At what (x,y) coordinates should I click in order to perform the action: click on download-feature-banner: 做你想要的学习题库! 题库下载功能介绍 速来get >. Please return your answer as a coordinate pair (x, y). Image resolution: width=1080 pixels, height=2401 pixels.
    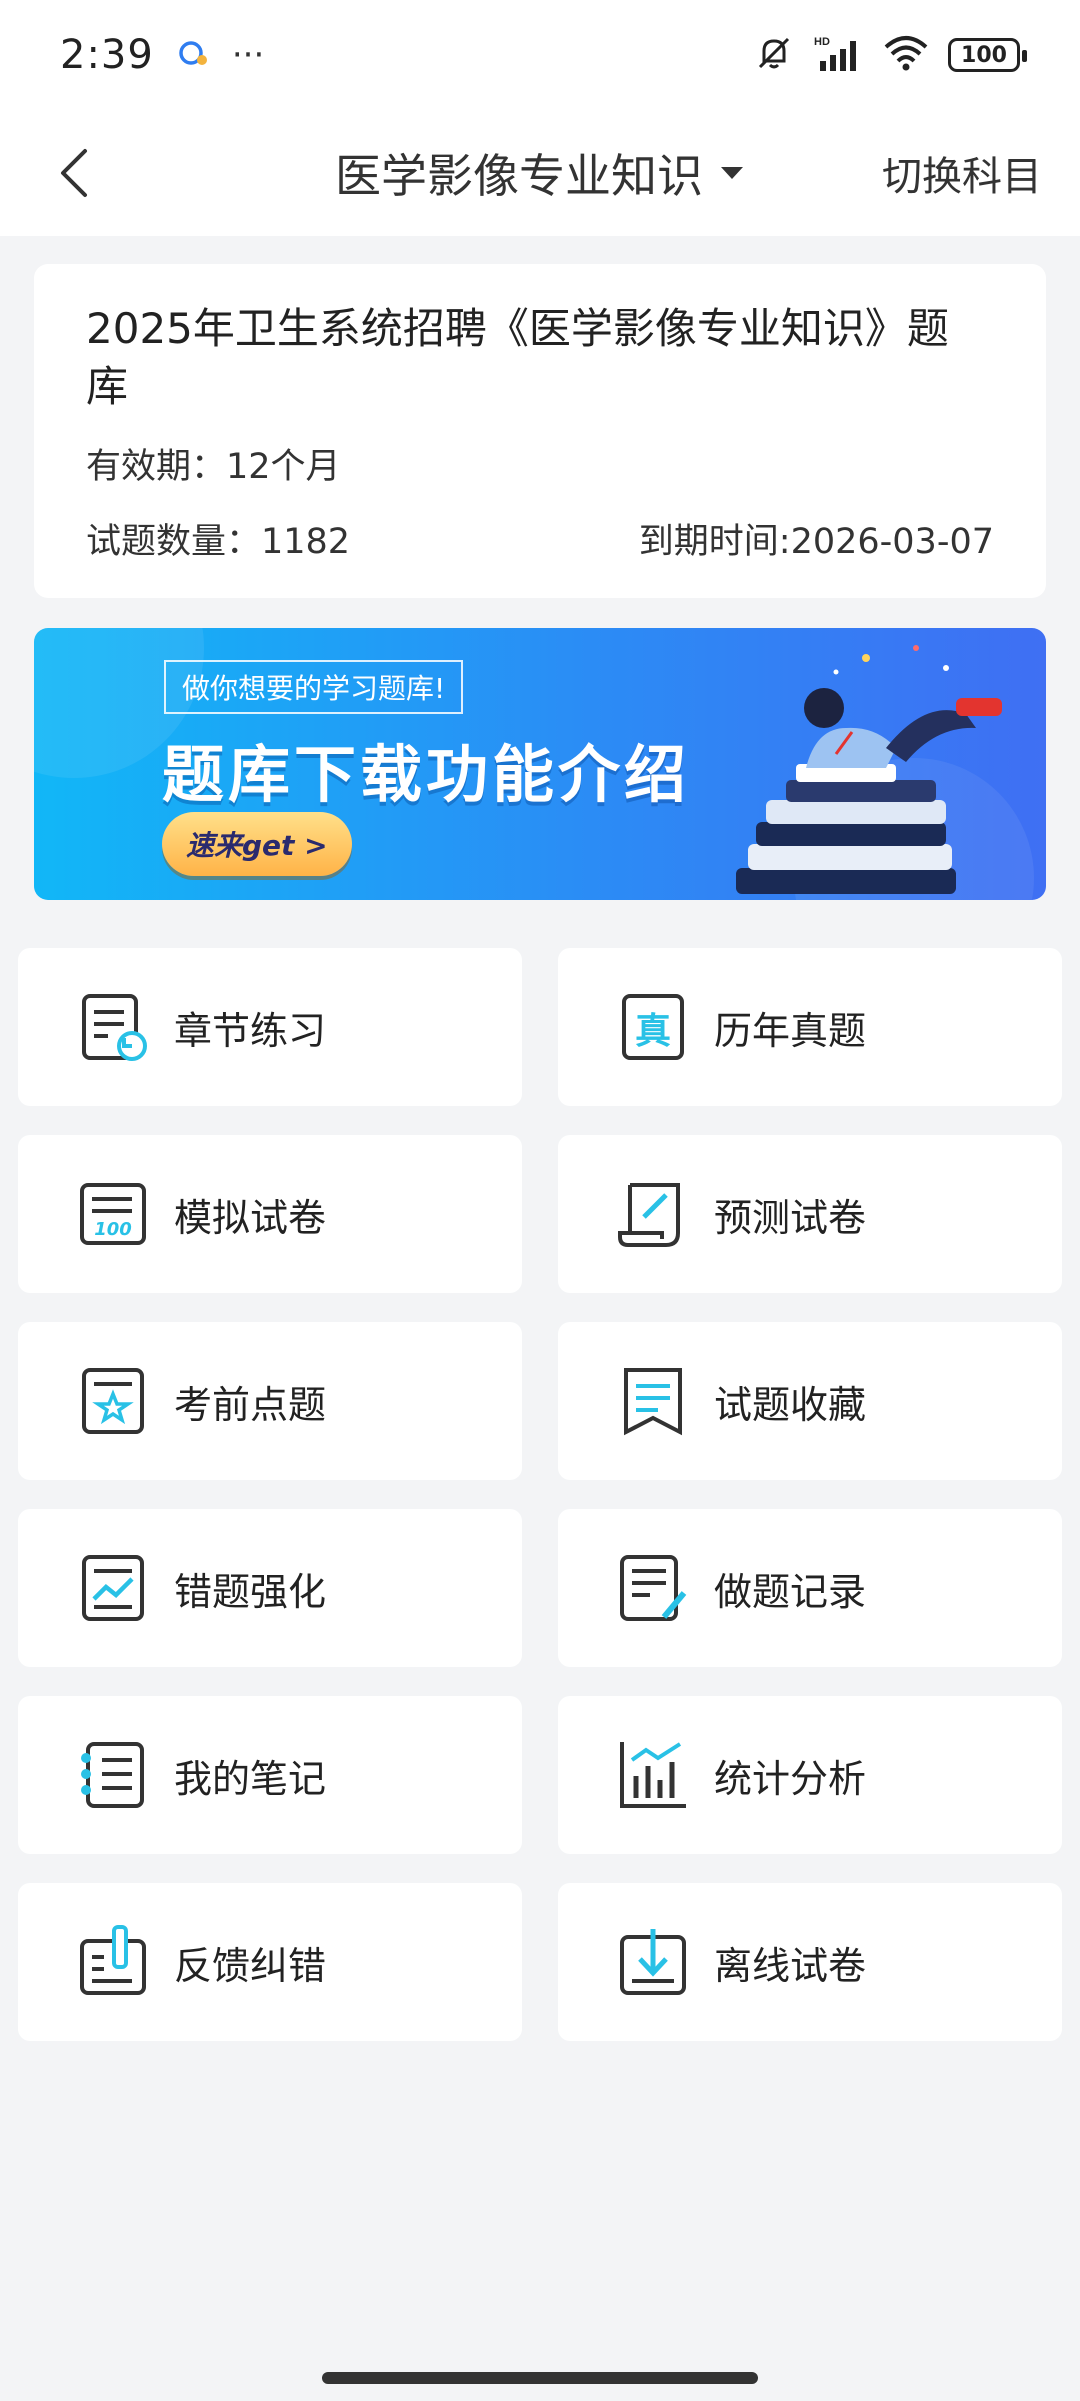
    Looking at the image, I should click on (540, 764).